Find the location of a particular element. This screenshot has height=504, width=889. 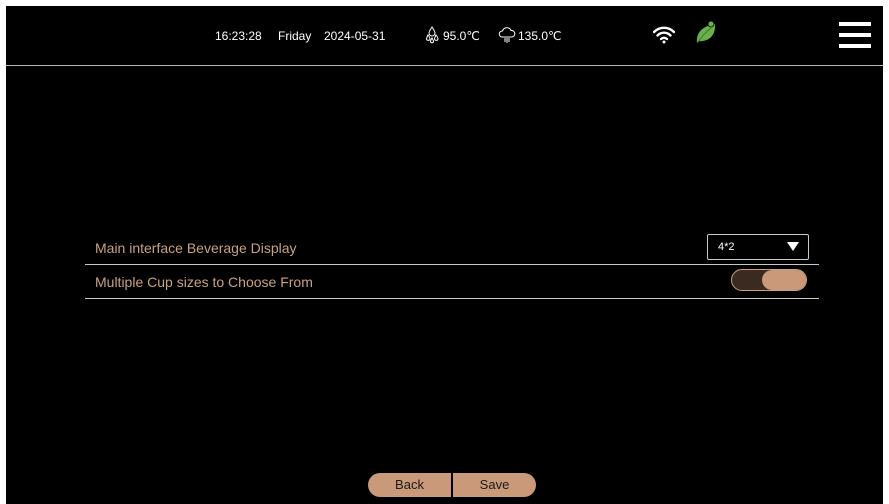

steam-cloud-icon is located at coordinates (507, 36).